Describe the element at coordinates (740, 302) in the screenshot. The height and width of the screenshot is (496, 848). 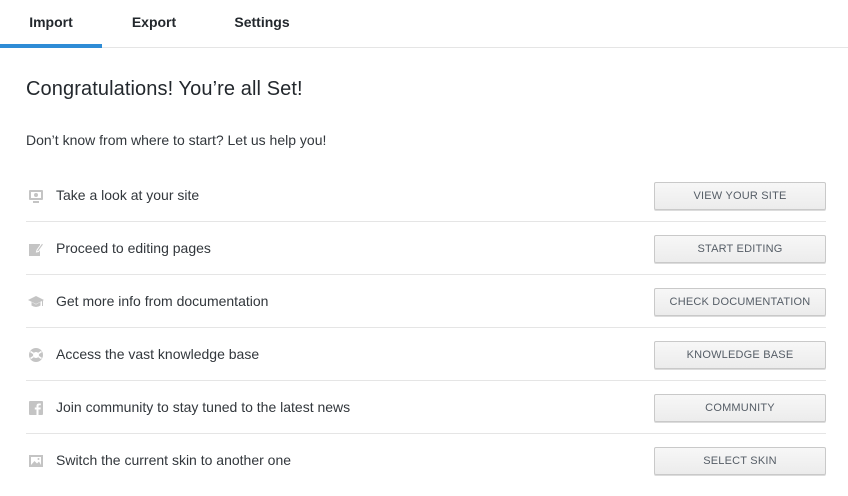
I see `check-documentation-button: CHECK DOCUMENTATION` at that location.